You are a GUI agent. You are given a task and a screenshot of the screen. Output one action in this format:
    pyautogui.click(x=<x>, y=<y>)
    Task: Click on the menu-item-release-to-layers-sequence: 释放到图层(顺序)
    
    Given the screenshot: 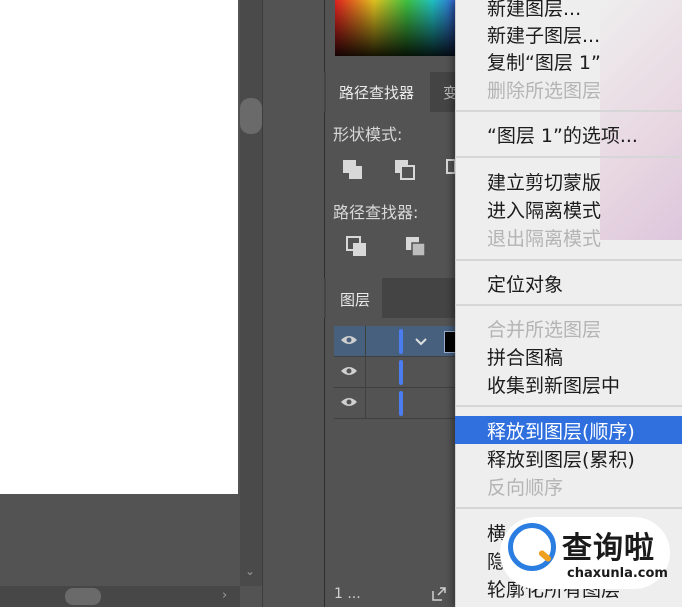 What is the action you would take?
    pyautogui.click(x=561, y=430)
    